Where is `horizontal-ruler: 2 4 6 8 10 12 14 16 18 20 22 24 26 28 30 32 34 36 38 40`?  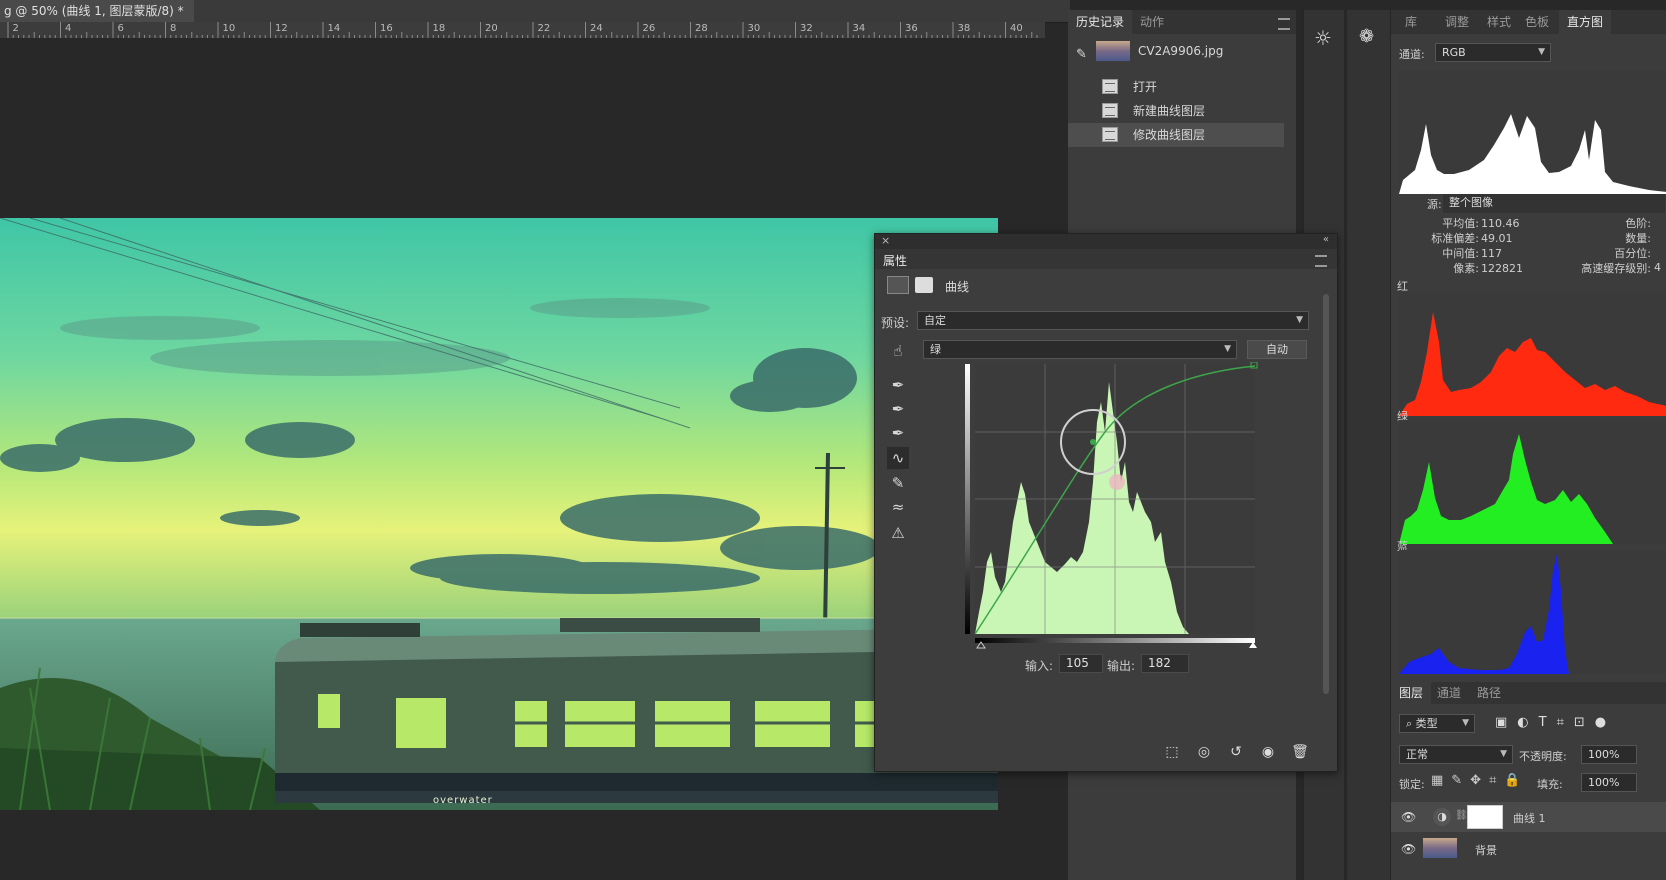
horizontal-ruler: 2 4 6 8 10 12 14 16 18 20 22 24 26 28 30 32 34 36 38 40 is located at coordinates (522, 30).